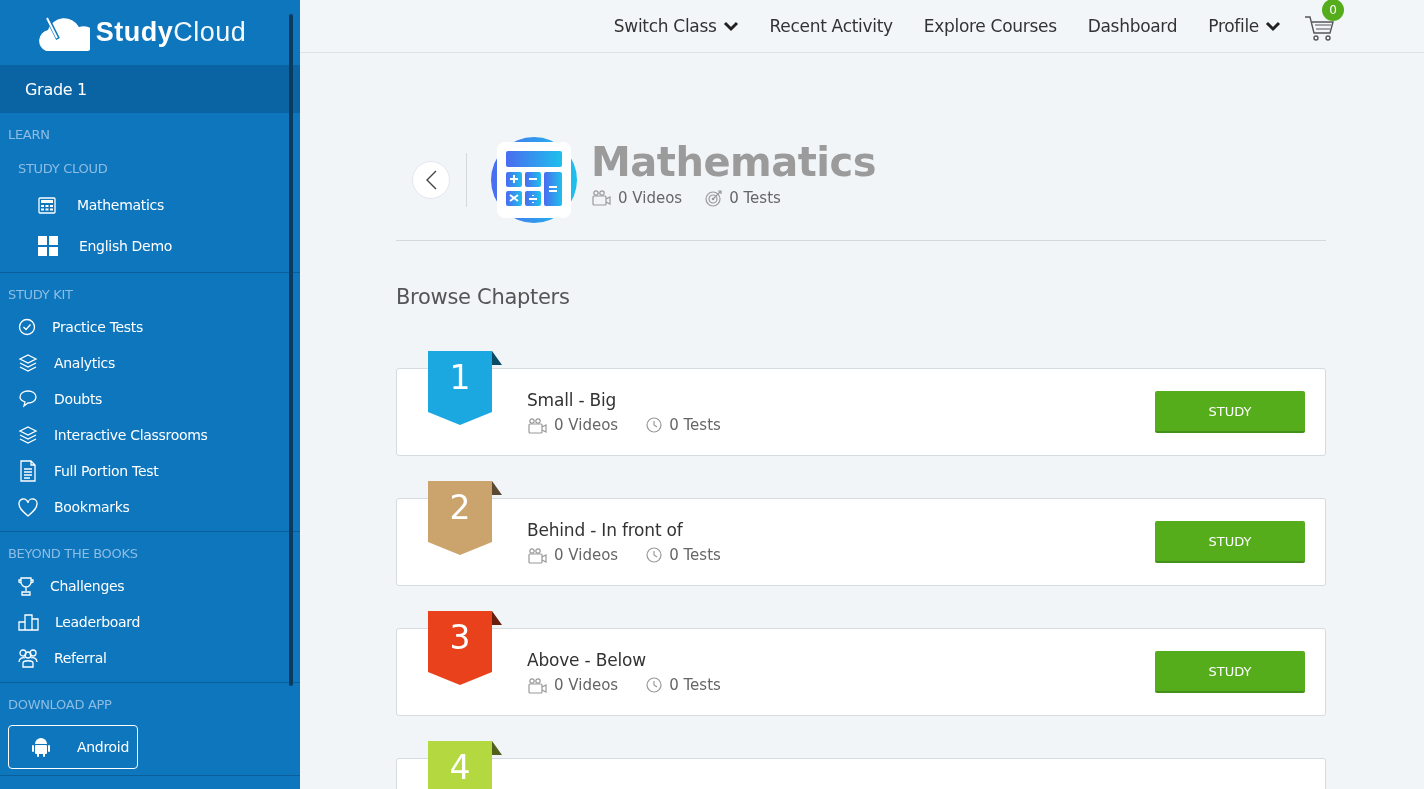  Describe the element at coordinates (28, 507) in the screenshot. I see `heart-icon` at that location.